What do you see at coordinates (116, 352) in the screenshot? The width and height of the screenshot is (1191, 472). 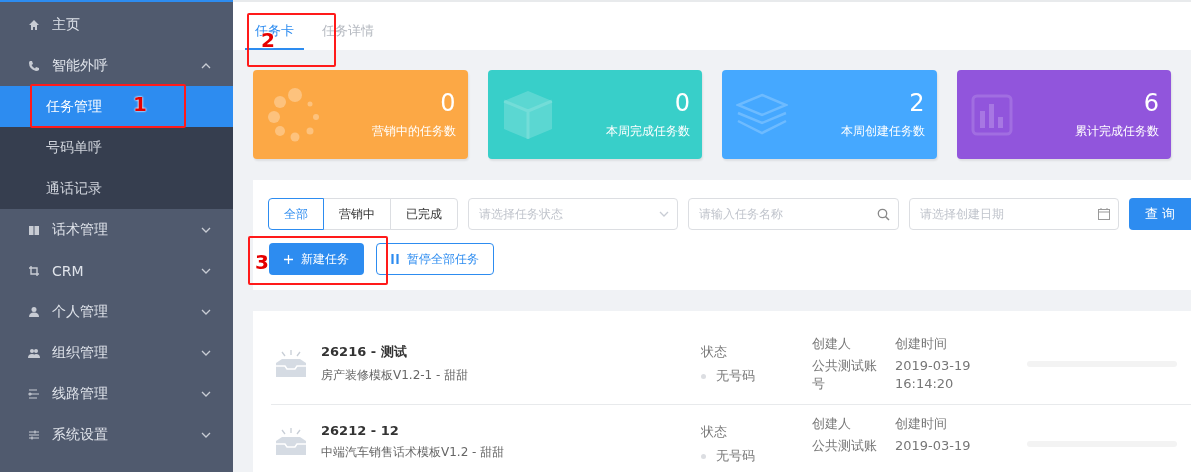 I see `sidebar-item: 组织管理` at bounding box center [116, 352].